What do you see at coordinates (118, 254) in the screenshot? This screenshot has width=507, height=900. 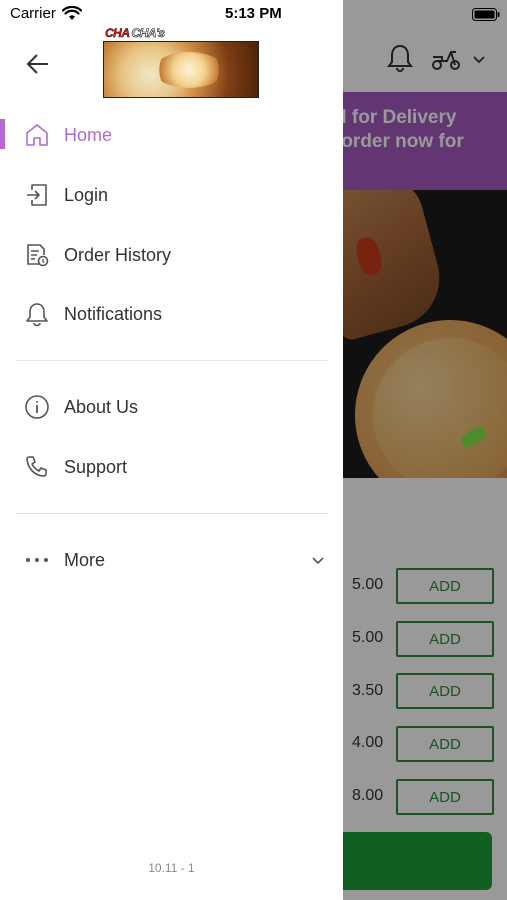 I see `menu-label-order-history: Order History` at bounding box center [118, 254].